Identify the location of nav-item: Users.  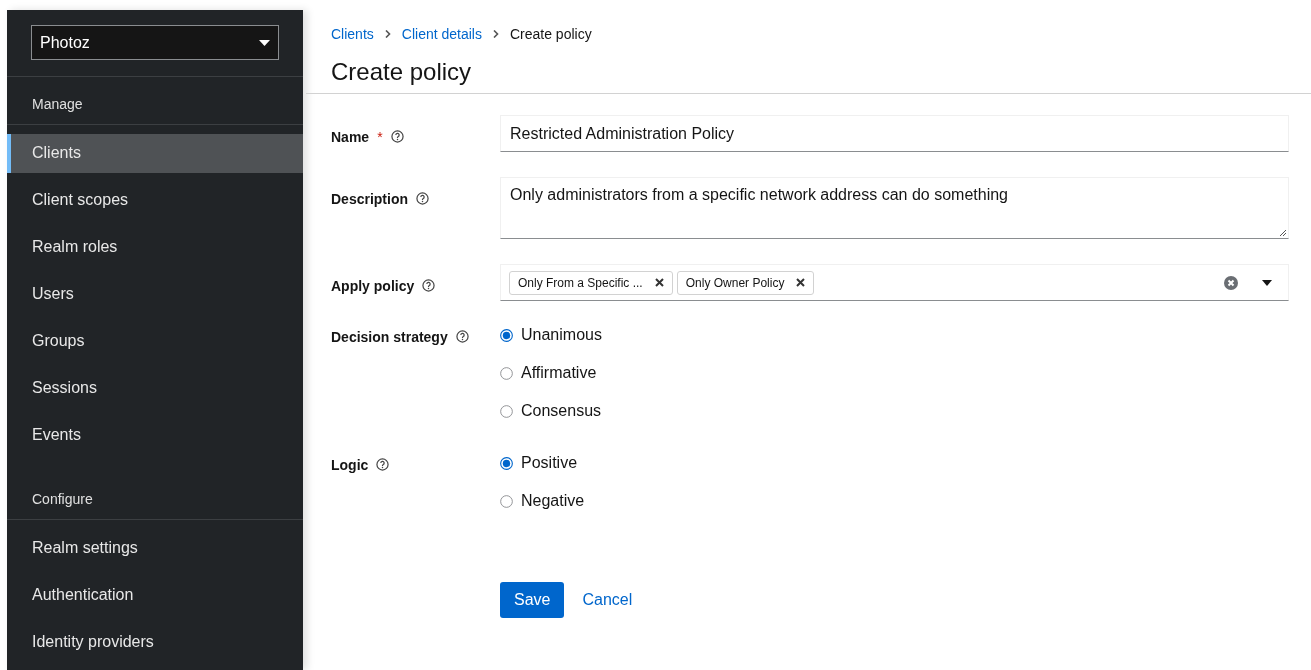
(155, 294).